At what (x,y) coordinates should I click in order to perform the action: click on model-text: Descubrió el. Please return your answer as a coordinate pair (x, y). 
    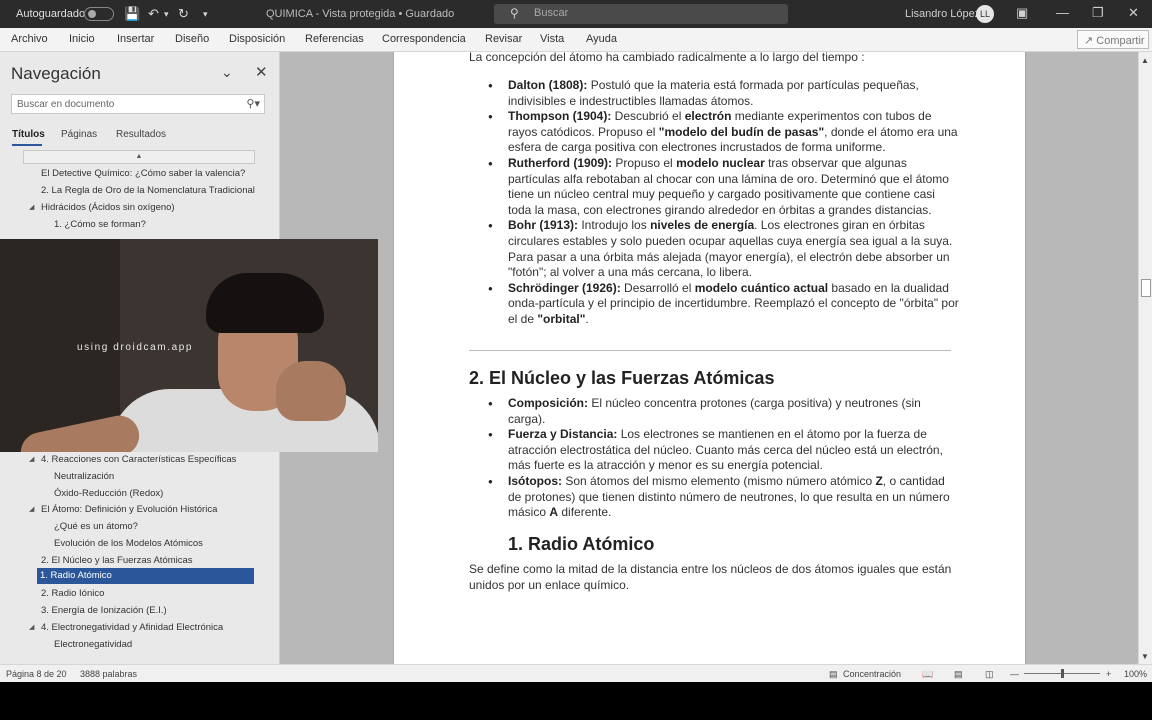
    Looking at the image, I should click on (648, 116).